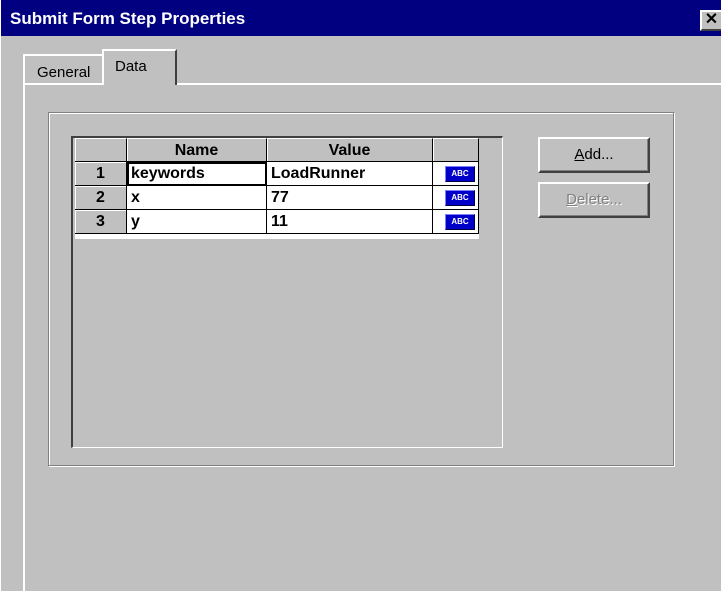 The height and width of the screenshot is (591, 721). What do you see at coordinates (571, 199) in the screenshot?
I see `delete-mnemonic: D` at bounding box center [571, 199].